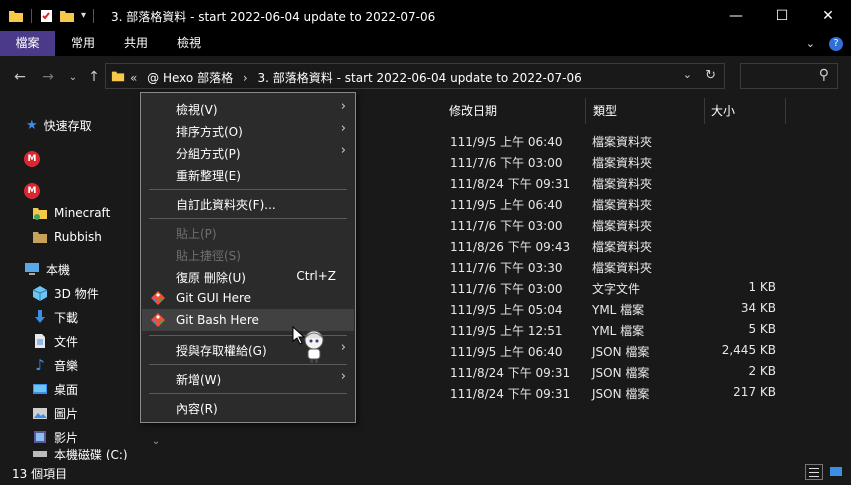 This screenshot has height=485, width=851. What do you see at coordinates (211, 278) in the screenshot?
I see `menu-item-label: 復原 刪除(U)` at bounding box center [211, 278].